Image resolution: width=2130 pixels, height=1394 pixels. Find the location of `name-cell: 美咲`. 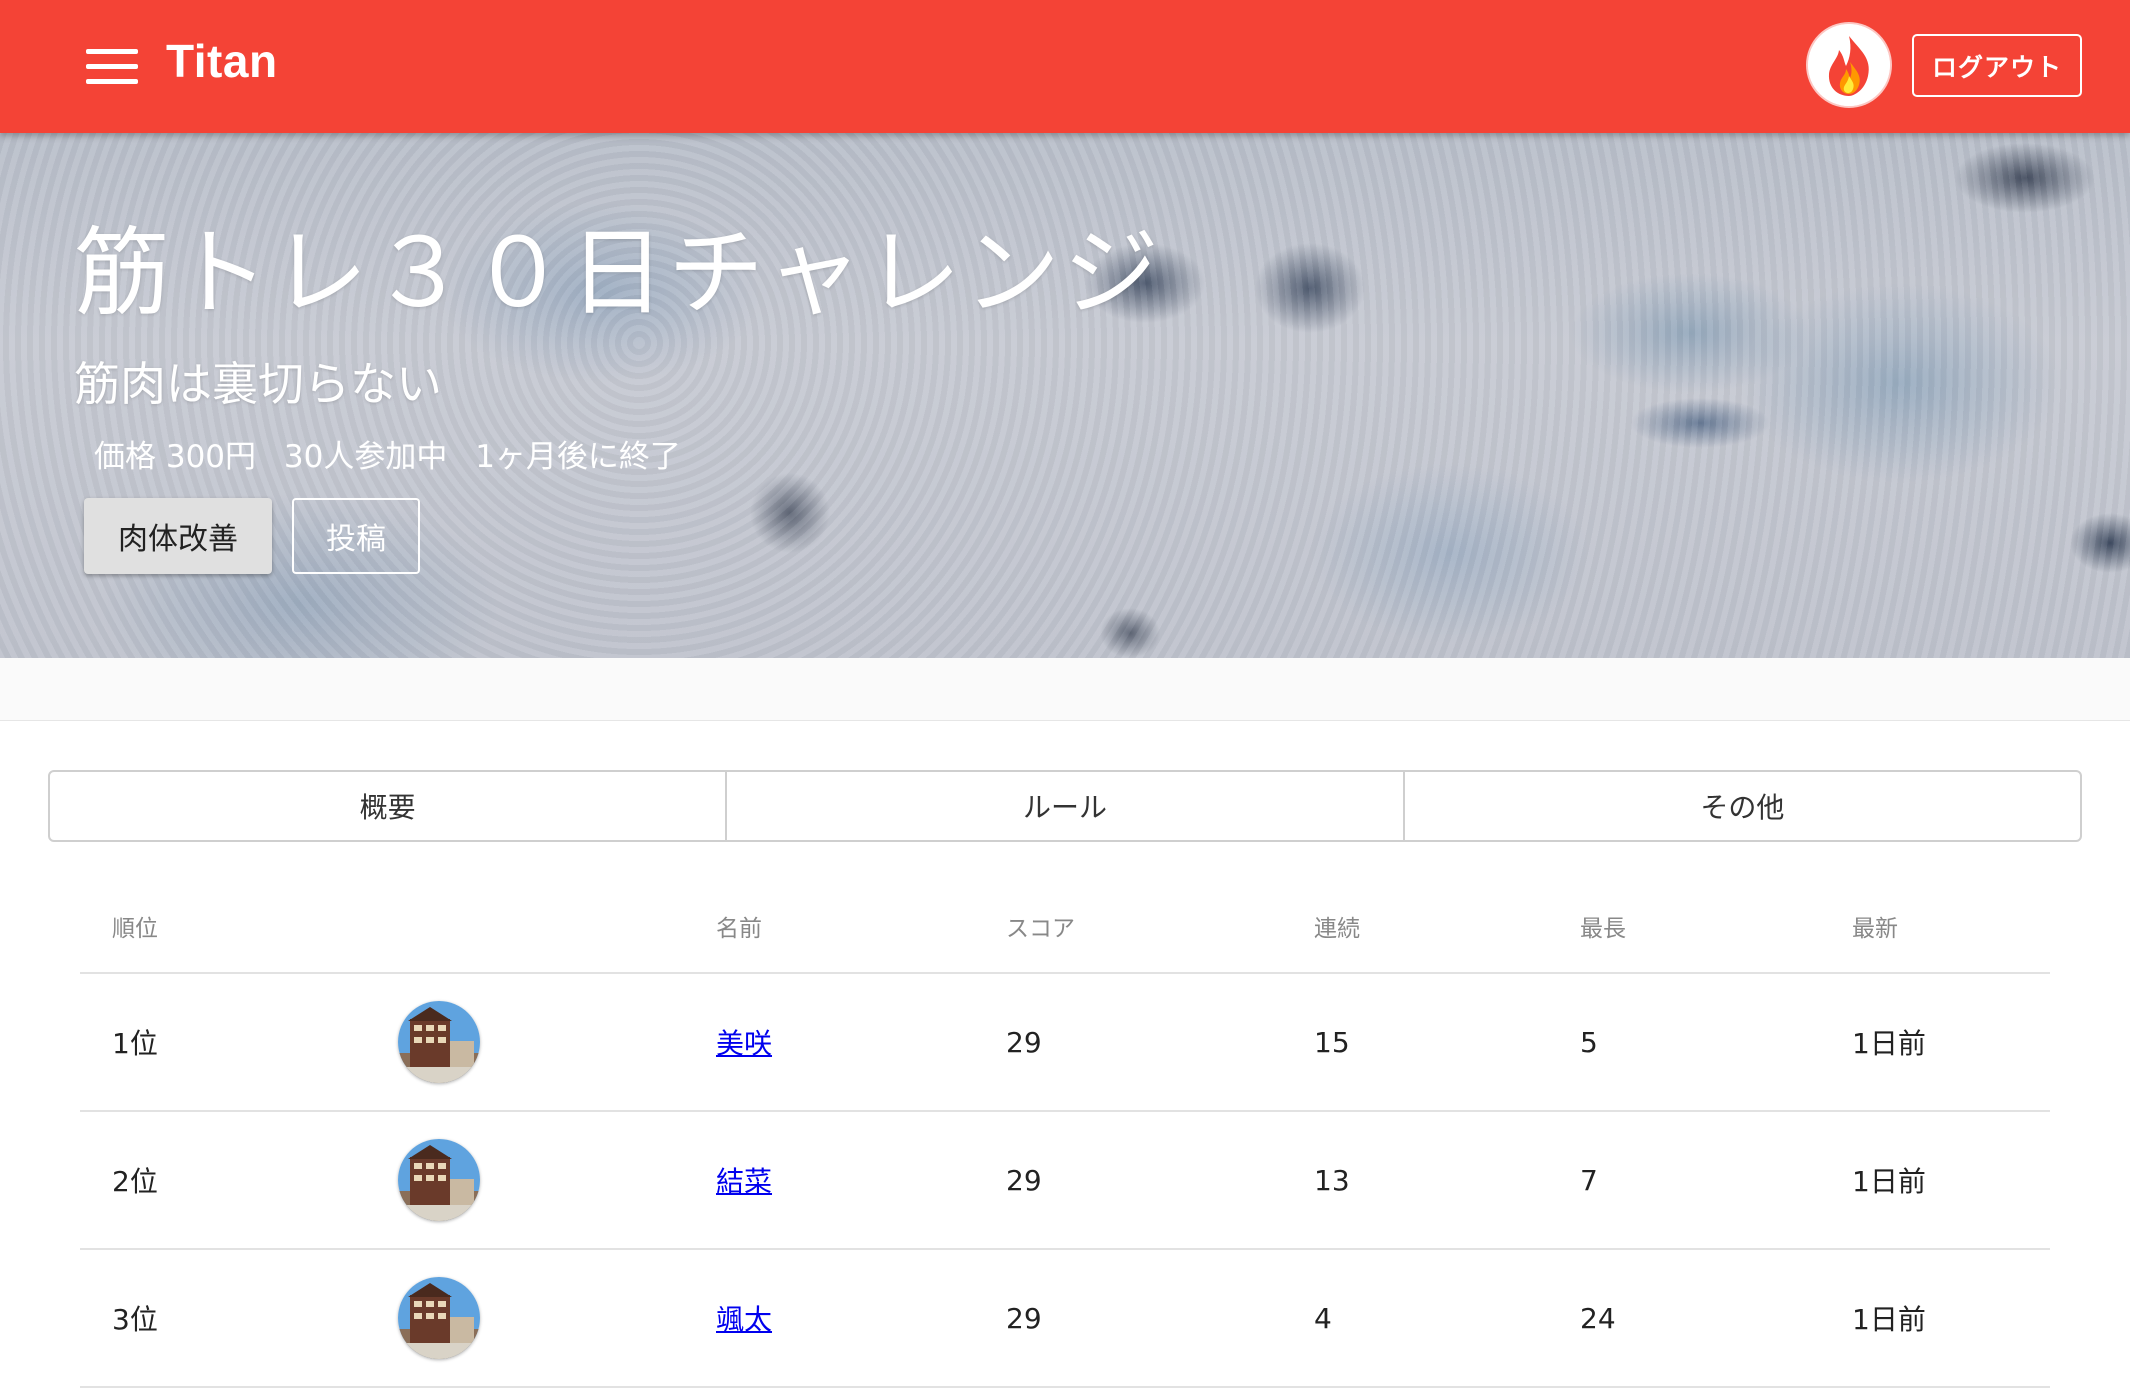

name-cell: 美咲 is located at coordinates (744, 1042).